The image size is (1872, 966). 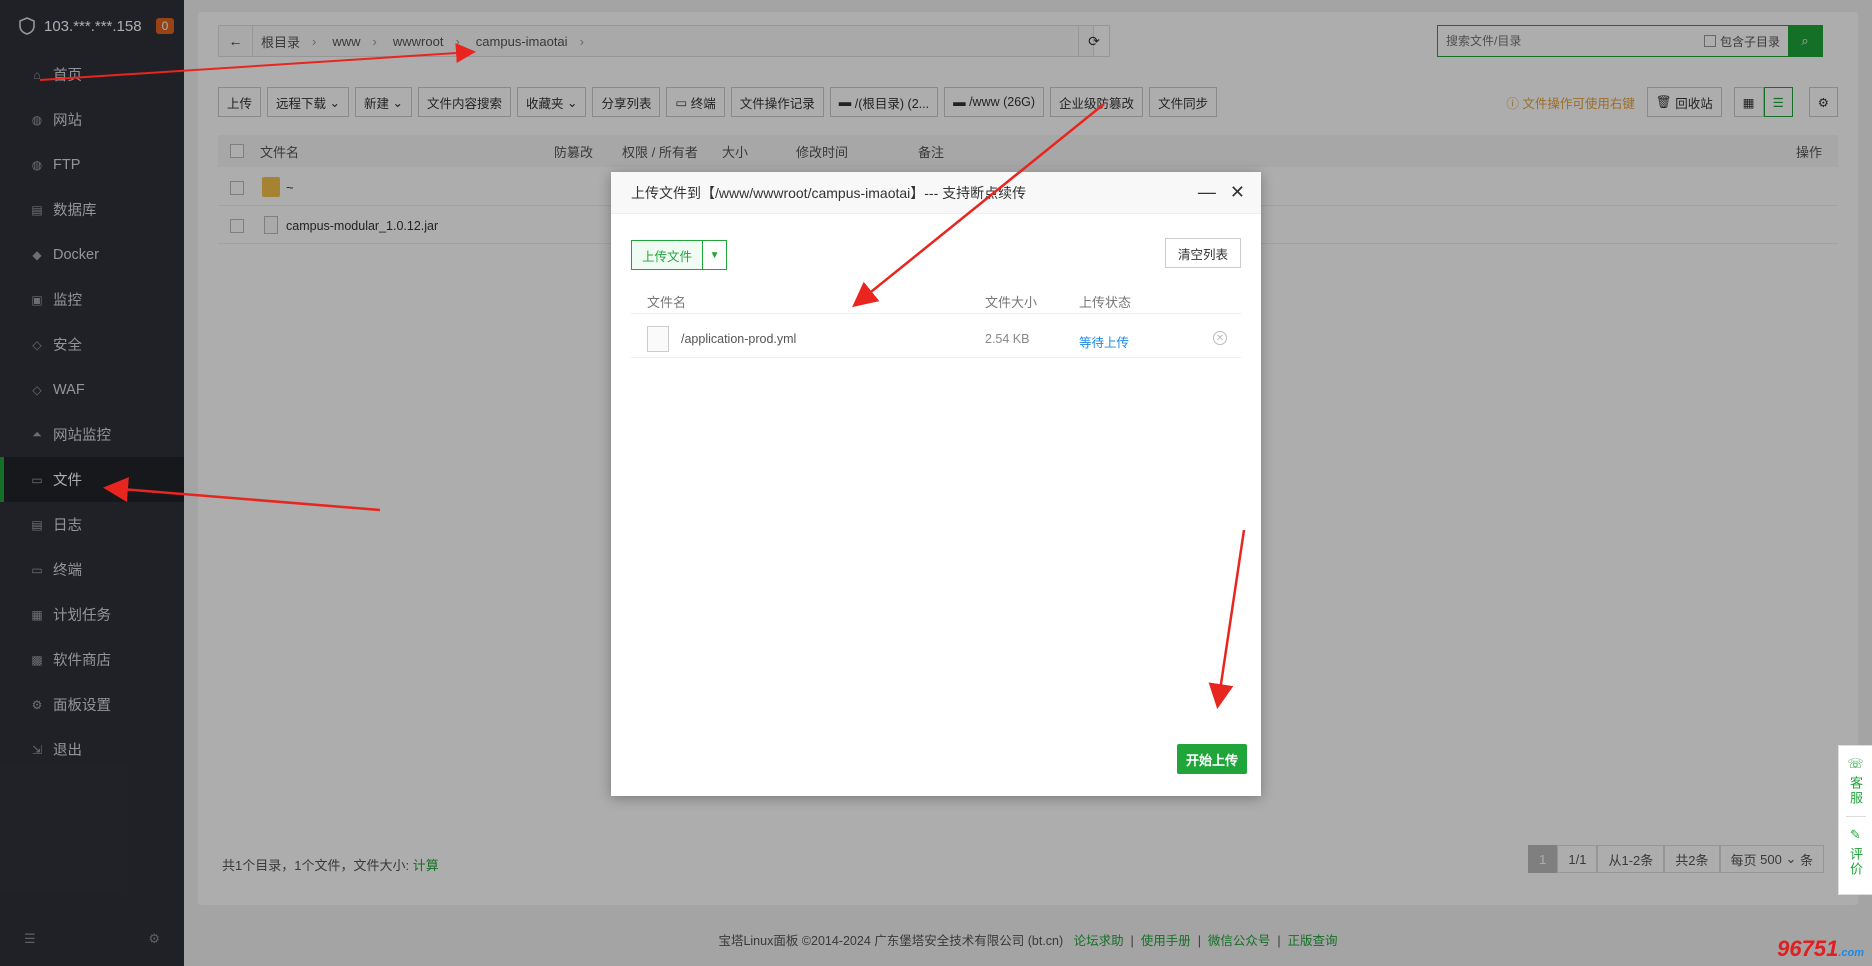 I want to click on minimize-icon: —, so click(x=1207, y=192).